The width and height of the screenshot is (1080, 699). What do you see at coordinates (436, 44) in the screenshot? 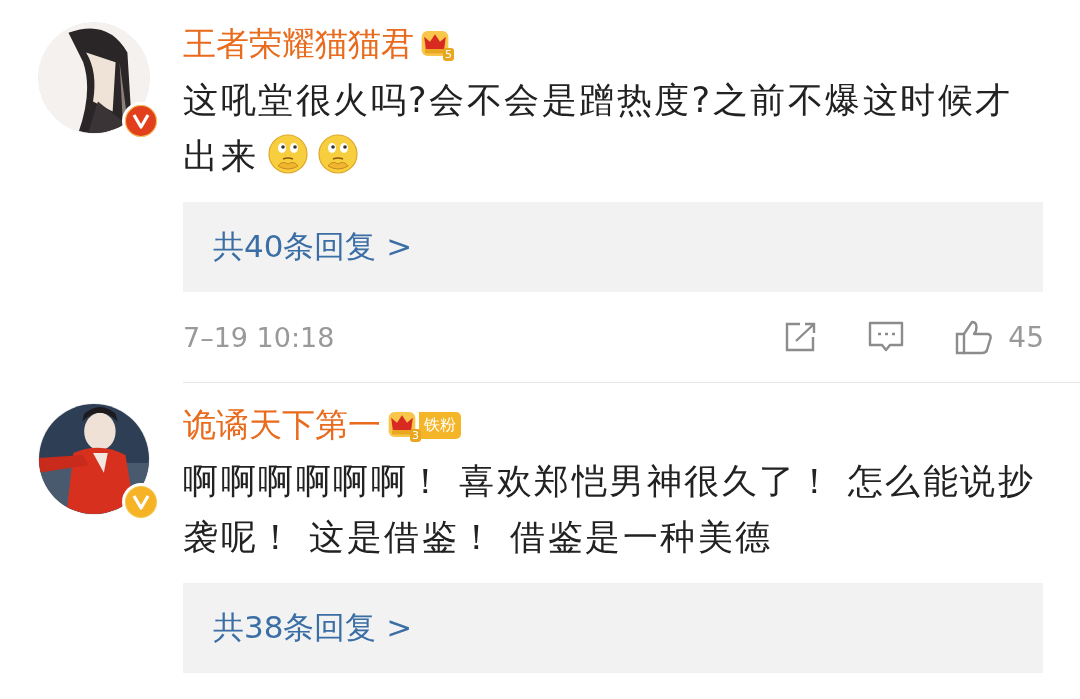
I see `level-badge: 5` at bounding box center [436, 44].